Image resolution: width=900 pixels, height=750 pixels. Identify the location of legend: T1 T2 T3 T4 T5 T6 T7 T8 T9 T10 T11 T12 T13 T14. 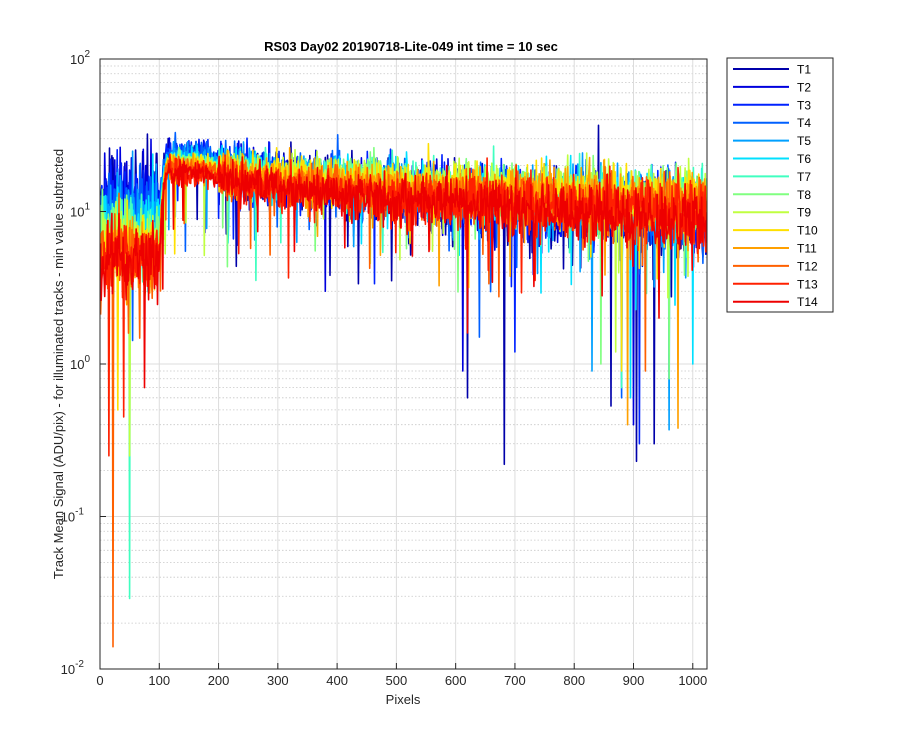
(780, 185).